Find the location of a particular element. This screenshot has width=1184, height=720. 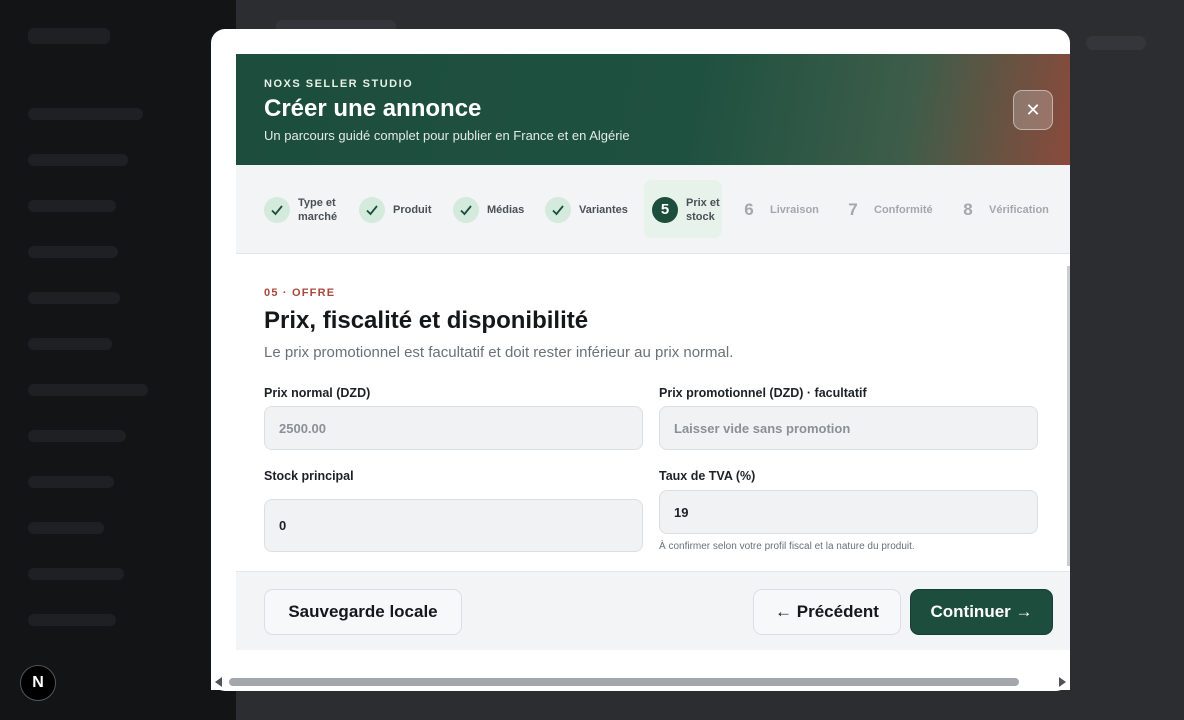

step-label: Variantes is located at coordinates (603, 209).